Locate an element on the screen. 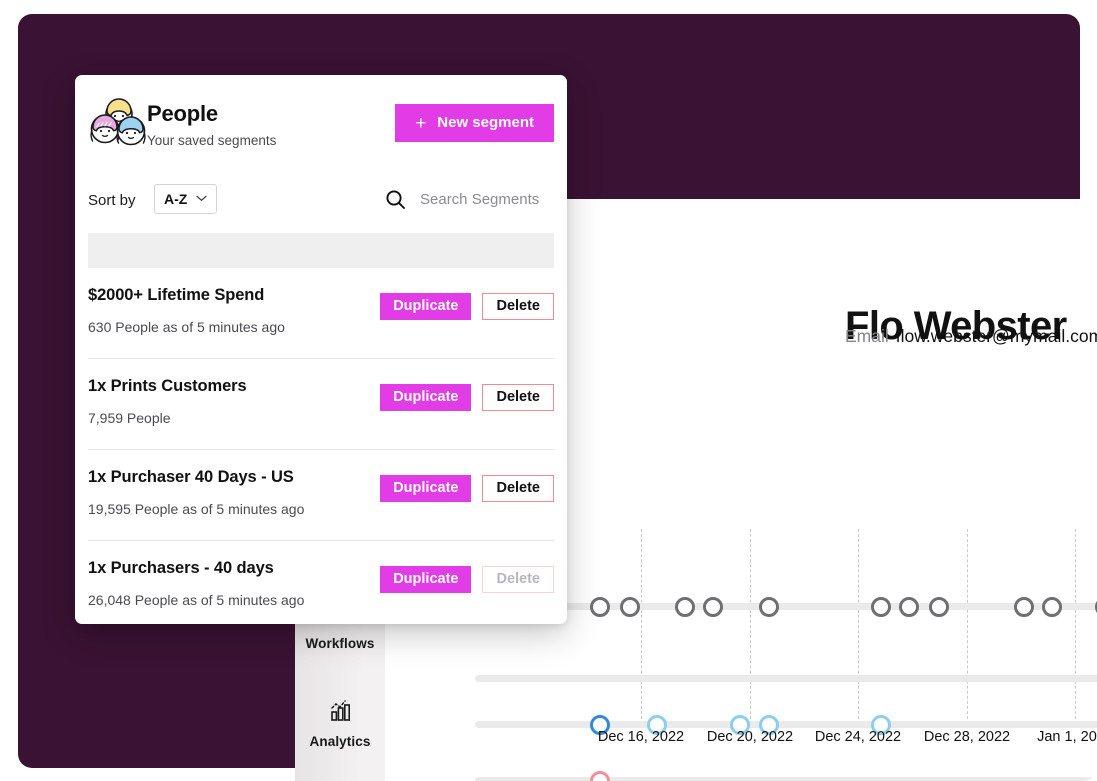  search-icon is located at coordinates (395, 202).